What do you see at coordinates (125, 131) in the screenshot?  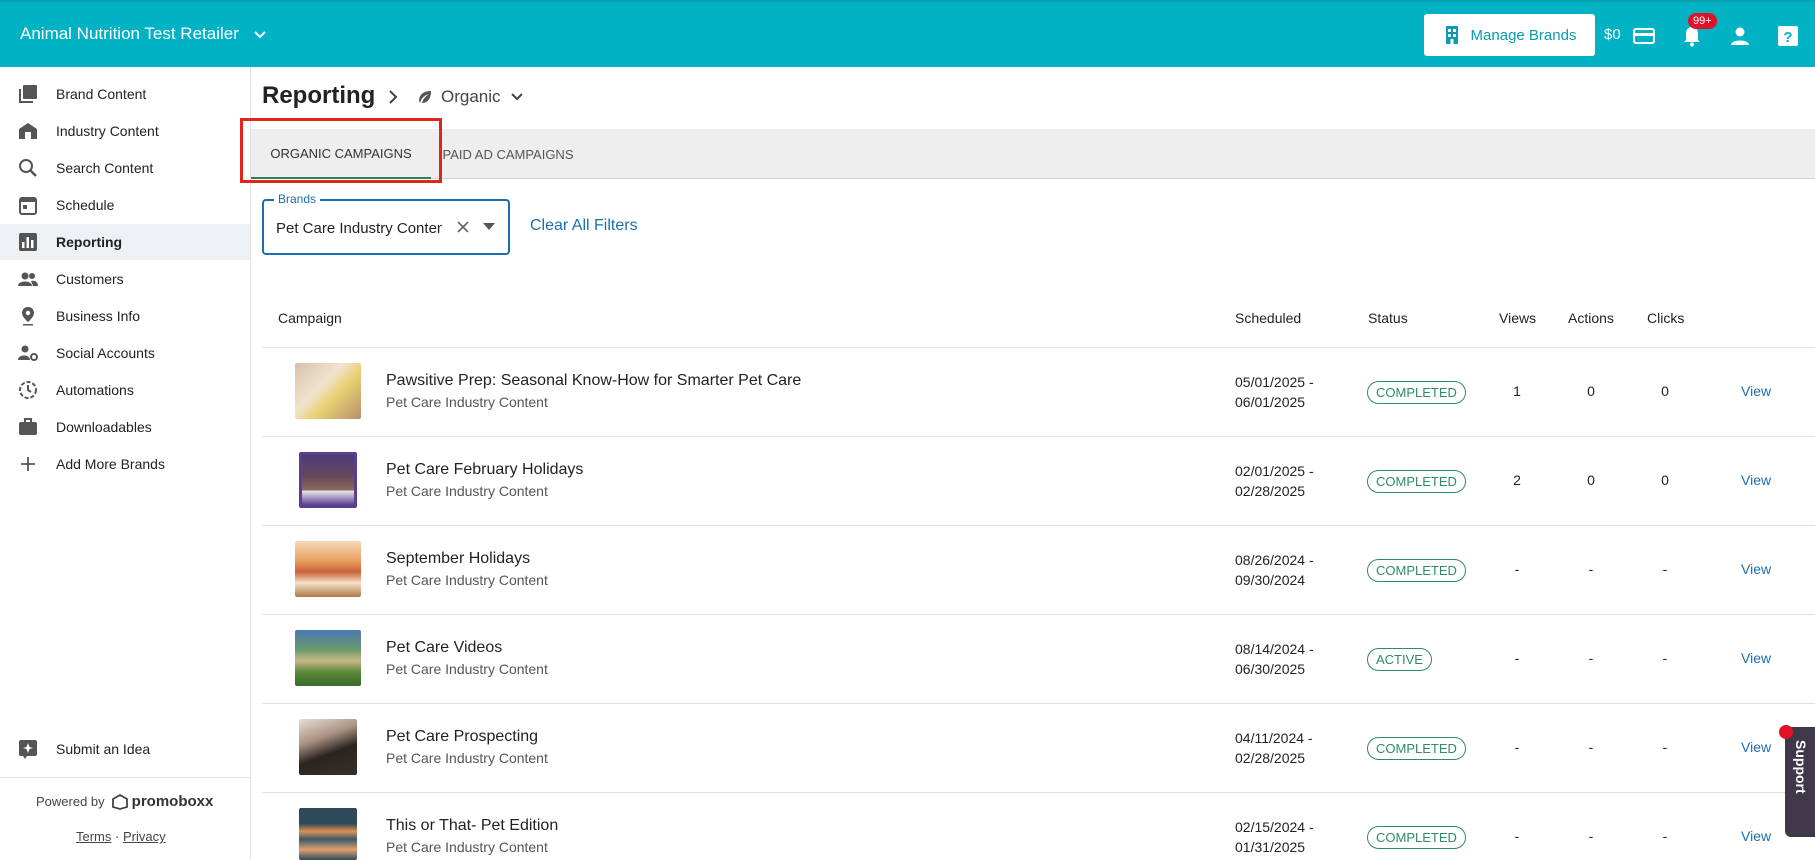 I see `sidebar-item-industry-content: Industry Content` at bounding box center [125, 131].